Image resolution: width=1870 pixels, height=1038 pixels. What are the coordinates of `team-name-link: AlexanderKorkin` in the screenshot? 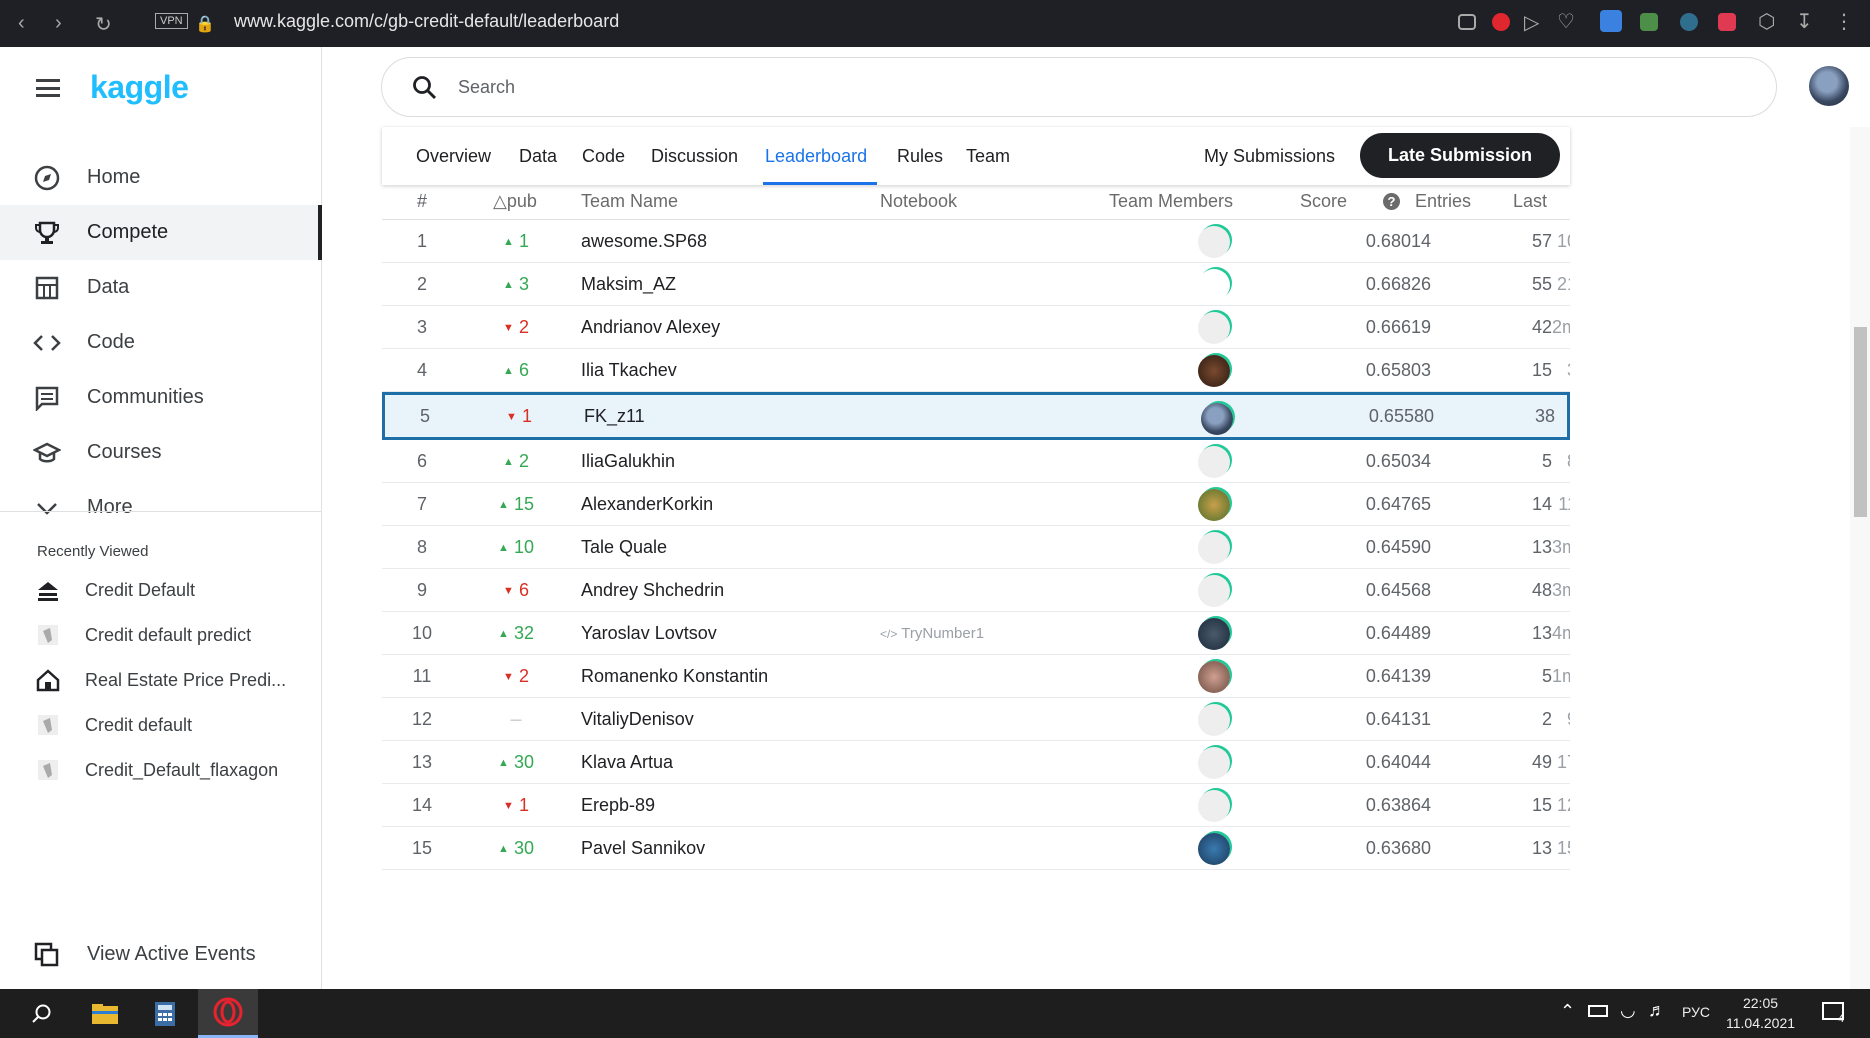 It's located at (647, 504).